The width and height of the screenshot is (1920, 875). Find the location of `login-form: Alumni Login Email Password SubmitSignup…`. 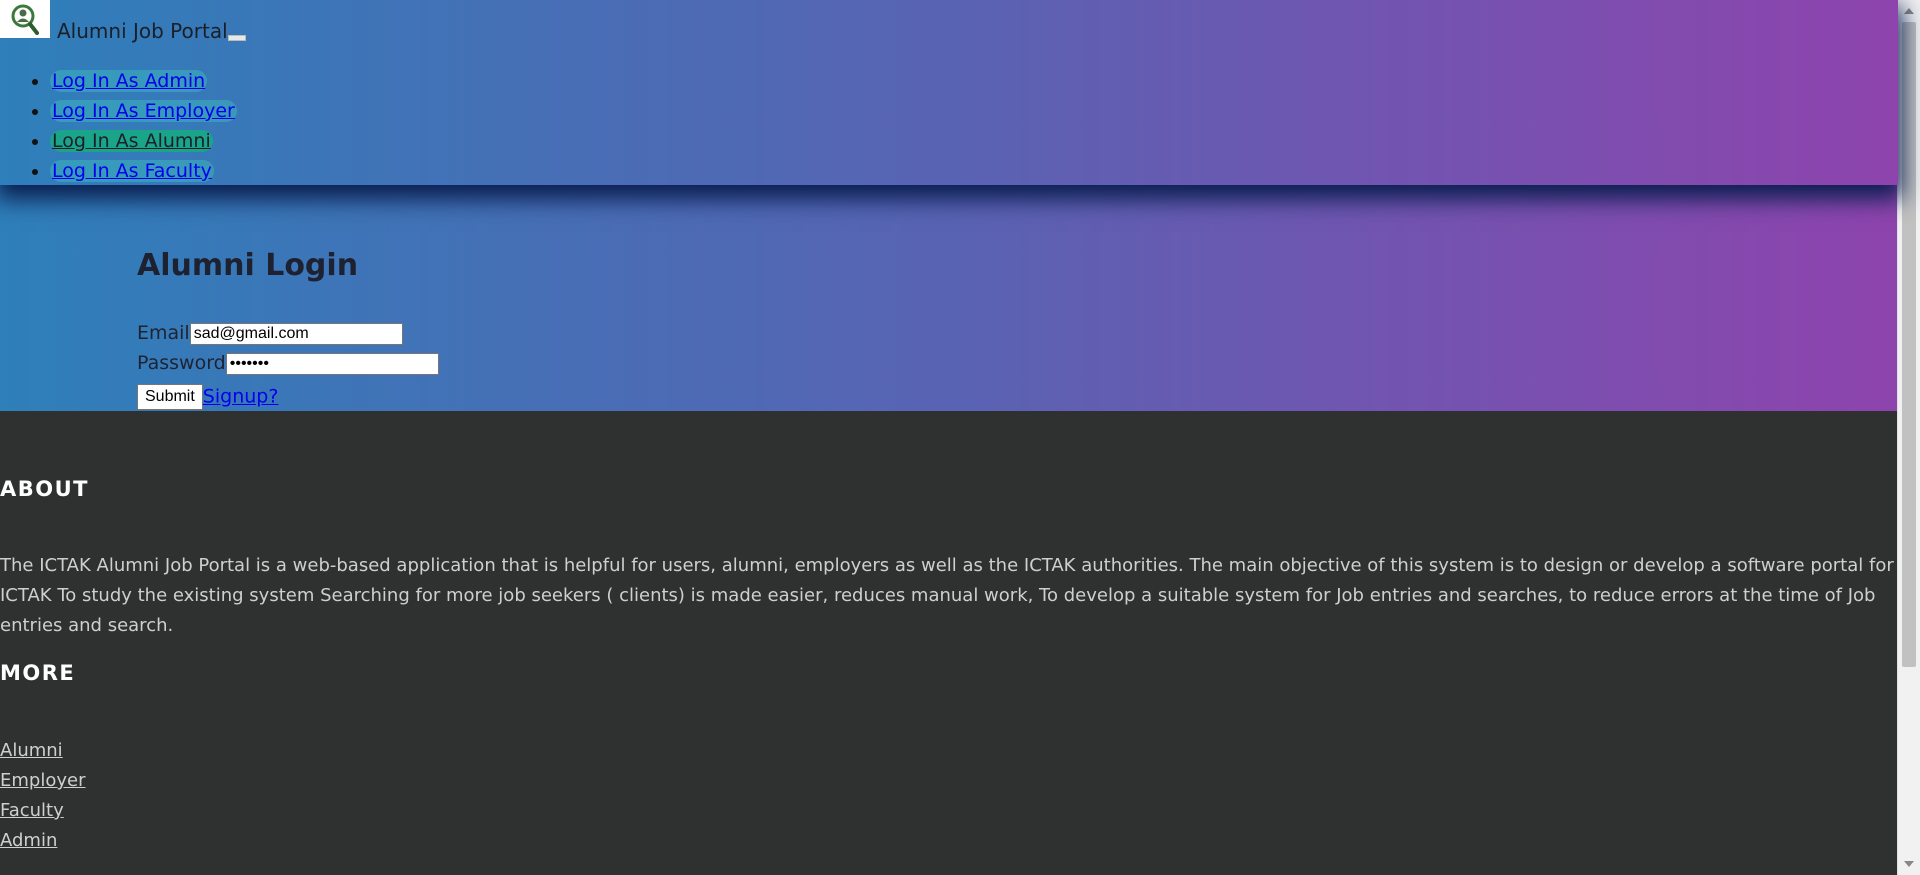

login-form: Alumni Login Email Password SubmitSignup… is located at coordinates (288, 329).